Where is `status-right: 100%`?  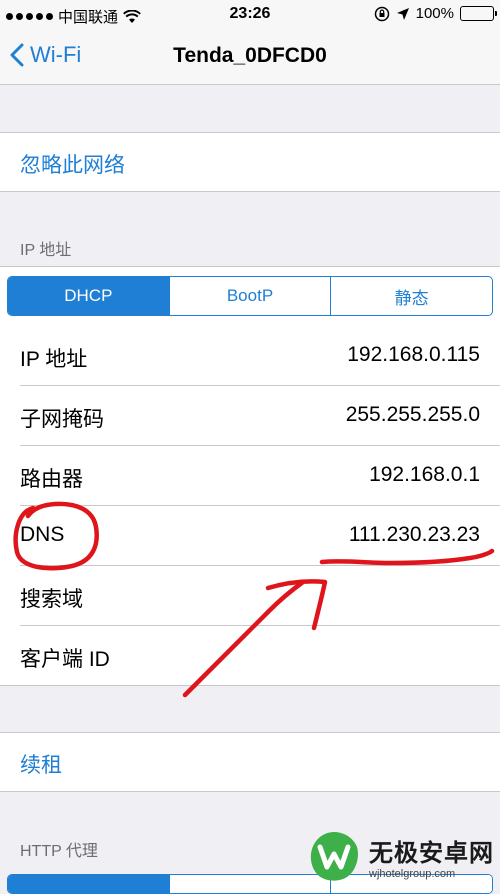
status-right: 100% is located at coordinates (435, 13).